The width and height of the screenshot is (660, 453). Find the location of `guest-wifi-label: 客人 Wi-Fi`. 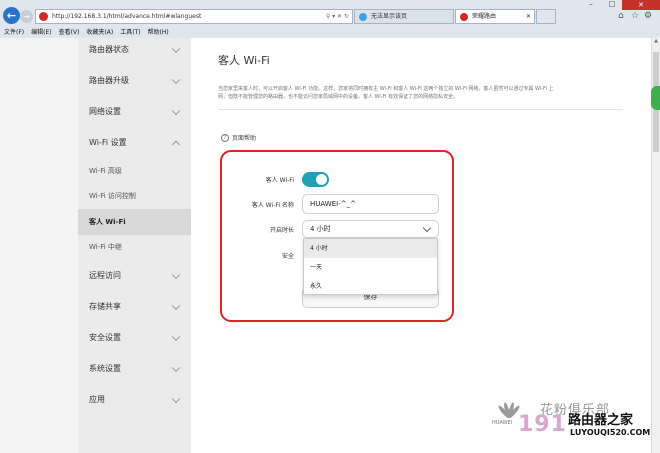

guest-wifi-label: 客人 Wi-Fi is located at coordinates (279, 180).